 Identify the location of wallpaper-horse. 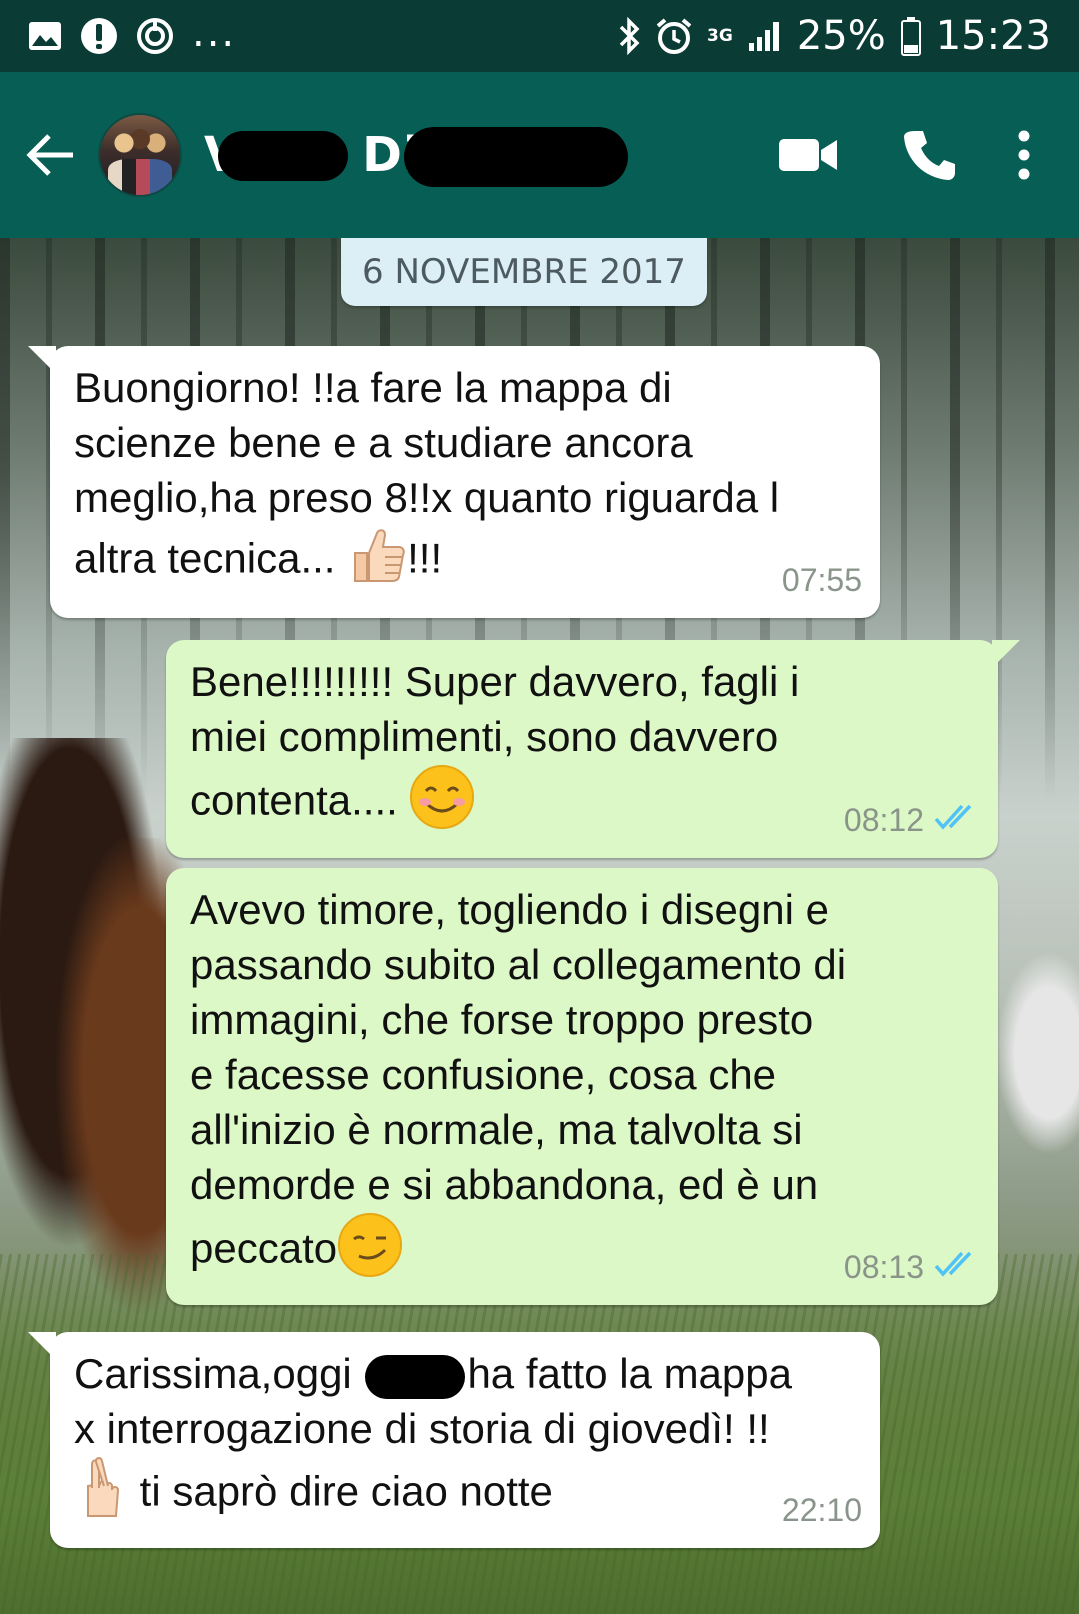
(1034, 1053).